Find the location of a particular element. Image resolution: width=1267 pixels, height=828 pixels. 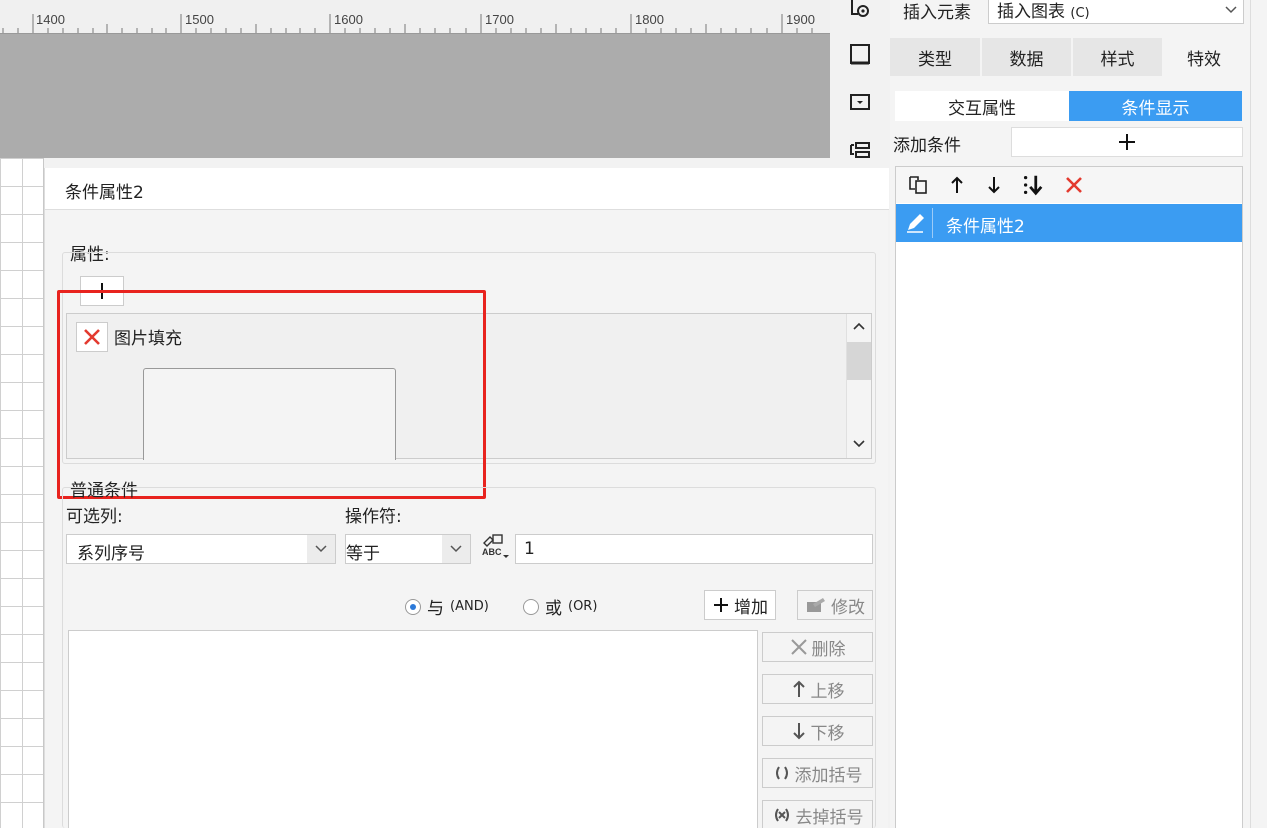

insert-chart-select: 插入图表 (C) is located at coordinates (1116, 12).